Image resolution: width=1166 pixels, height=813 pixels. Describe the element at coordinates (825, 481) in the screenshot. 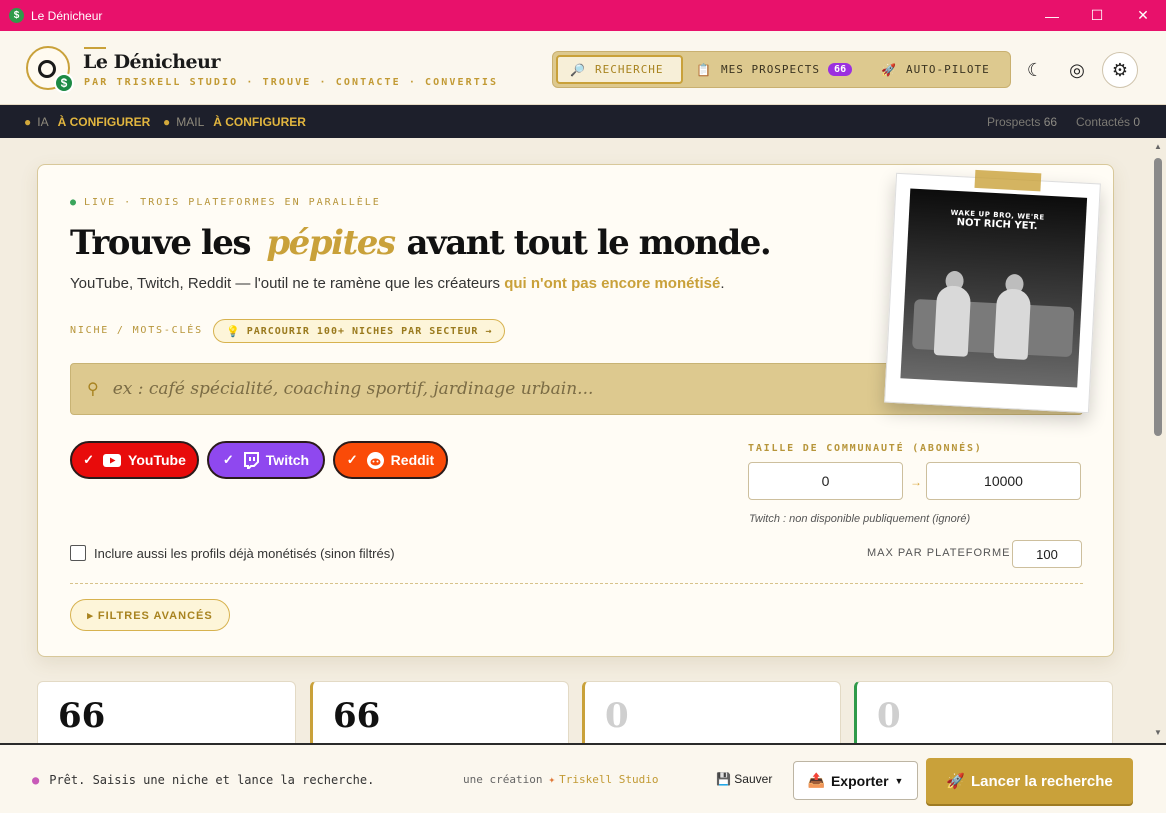

I see `min-subscribers-input: 0` at that location.